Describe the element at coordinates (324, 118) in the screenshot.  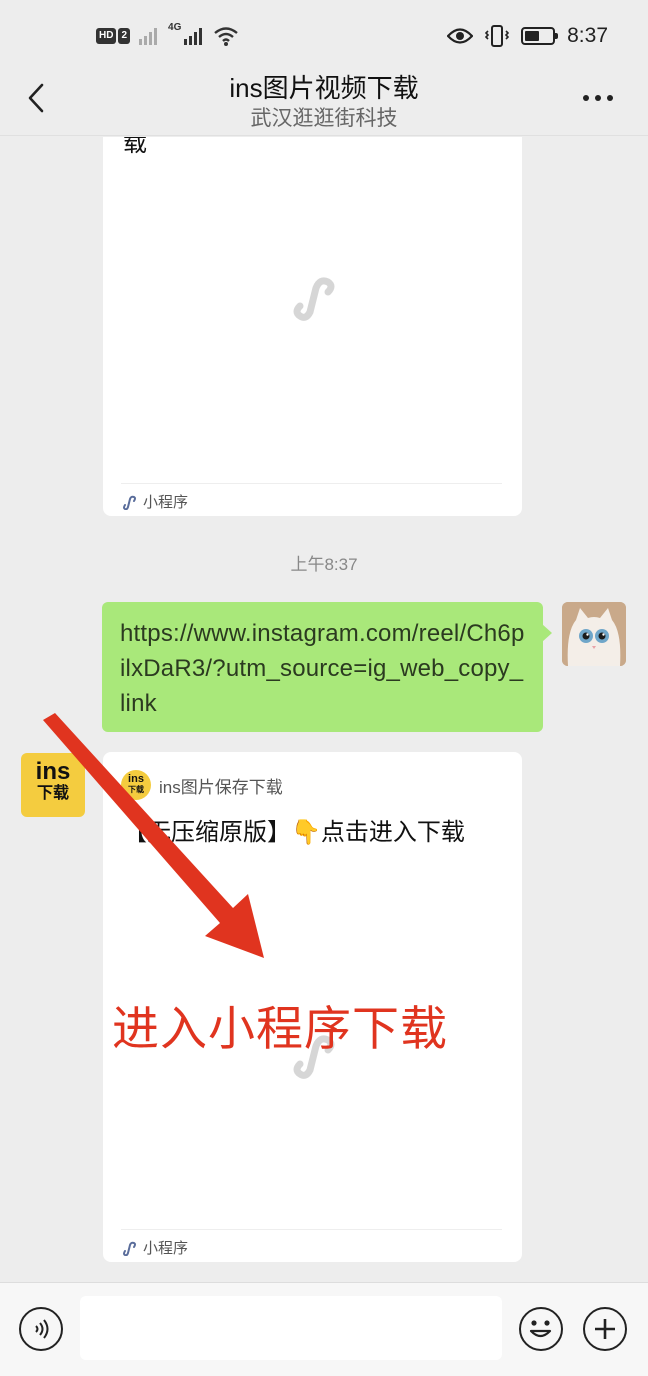
I see `page-subtitle: 武汉逛逛街科技` at that location.